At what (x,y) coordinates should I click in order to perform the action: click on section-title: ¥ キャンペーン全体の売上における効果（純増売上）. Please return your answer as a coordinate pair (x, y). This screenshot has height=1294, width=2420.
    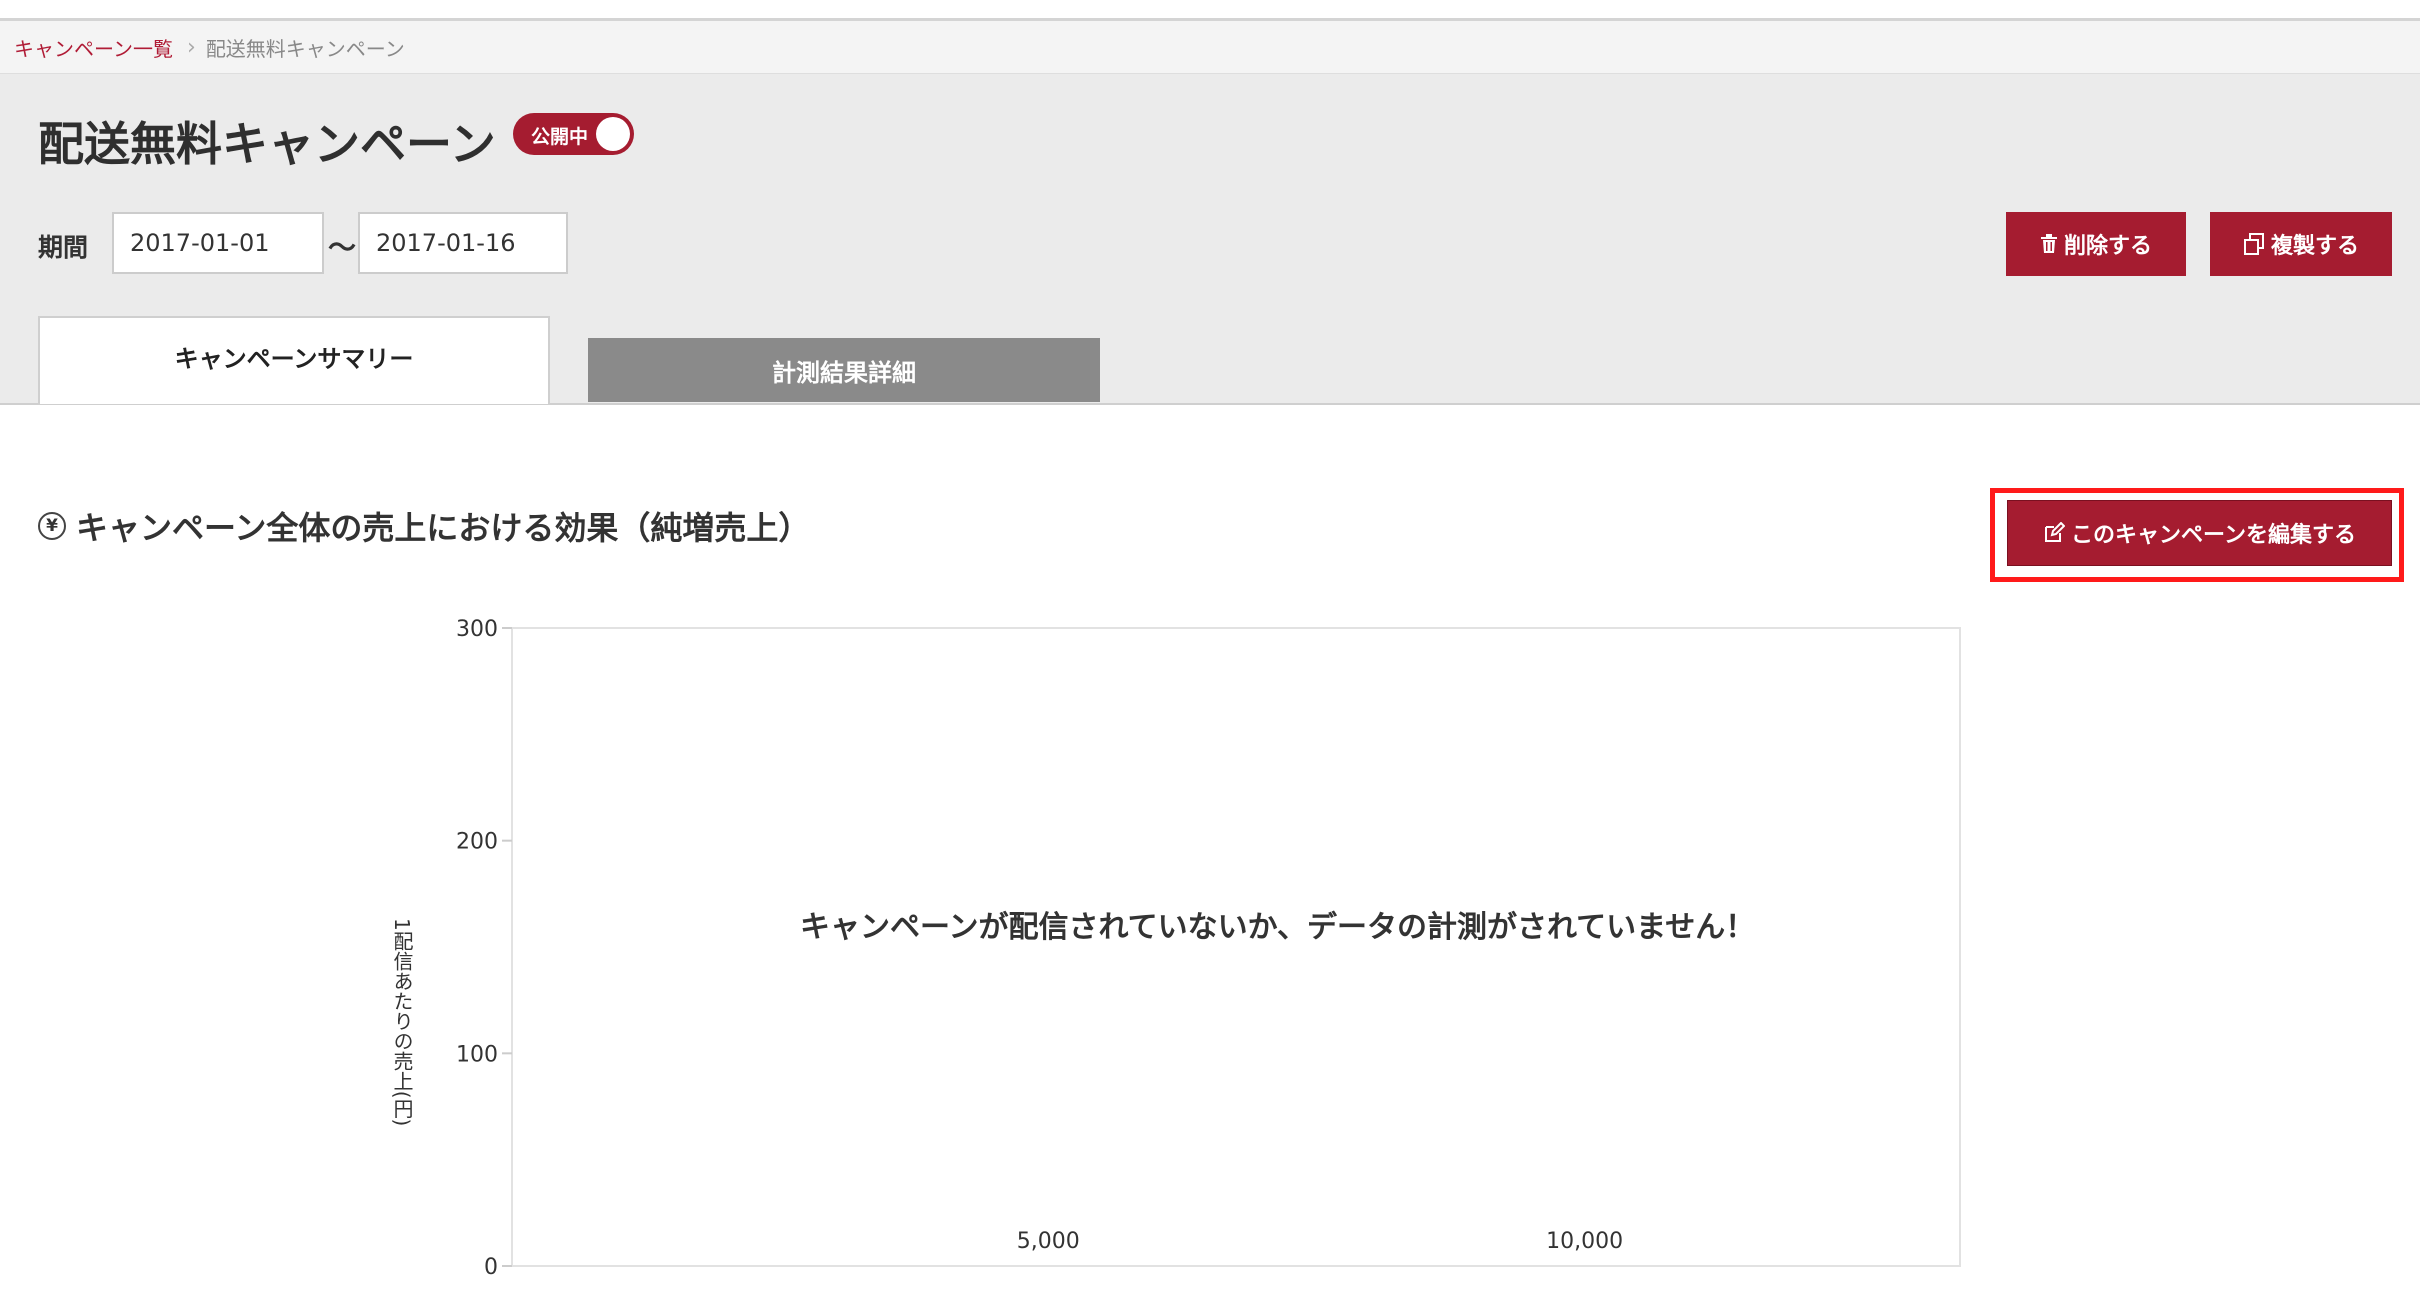
    Looking at the image, I should click on (424, 526).